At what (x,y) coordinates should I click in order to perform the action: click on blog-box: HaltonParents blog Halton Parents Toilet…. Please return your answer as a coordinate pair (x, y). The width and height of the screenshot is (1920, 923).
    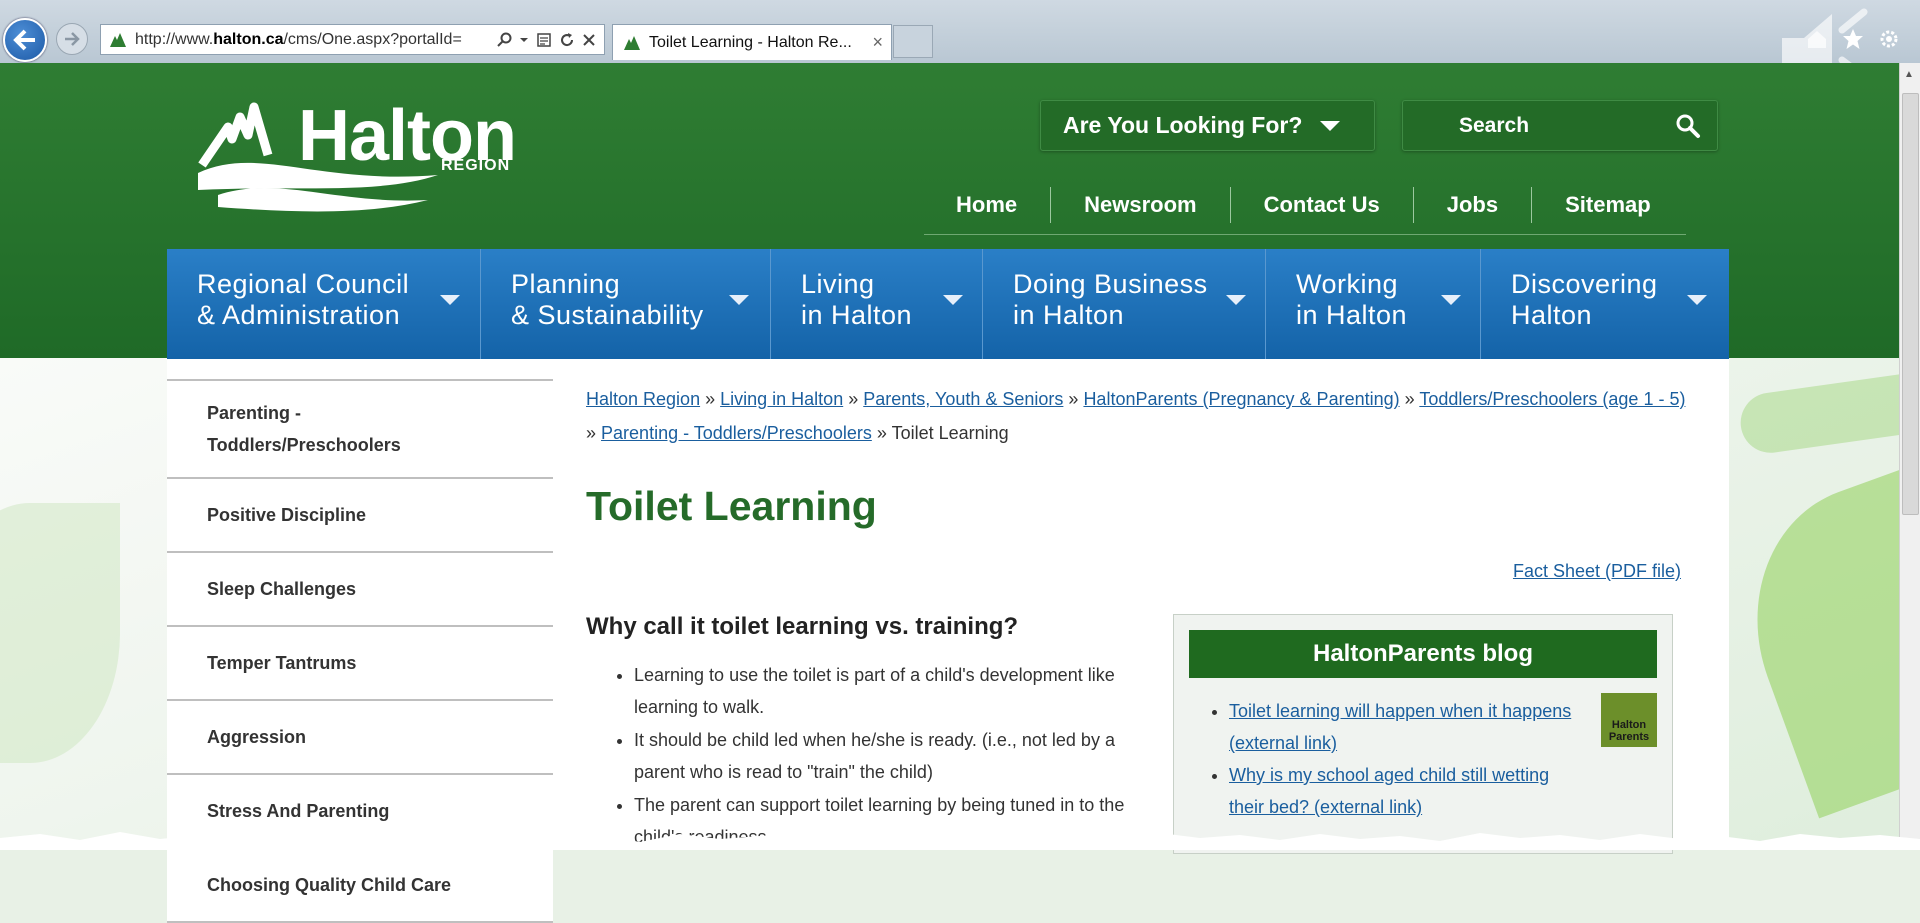
    Looking at the image, I should click on (1423, 734).